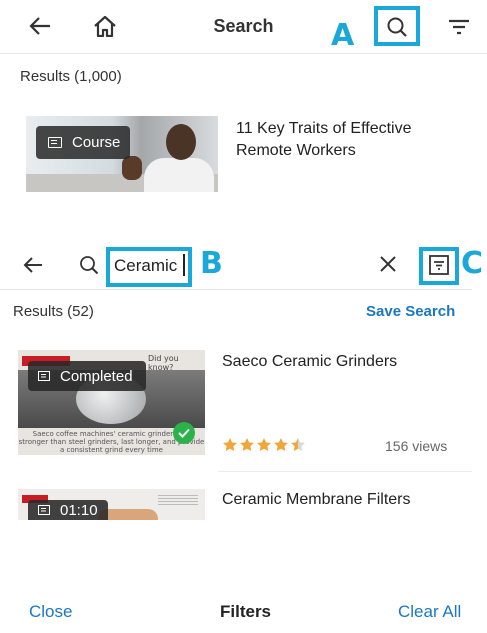 This screenshot has height=633, width=487. What do you see at coordinates (71, 76) in the screenshot?
I see `results-count: Results (1,000)` at bounding box center [71, 76].